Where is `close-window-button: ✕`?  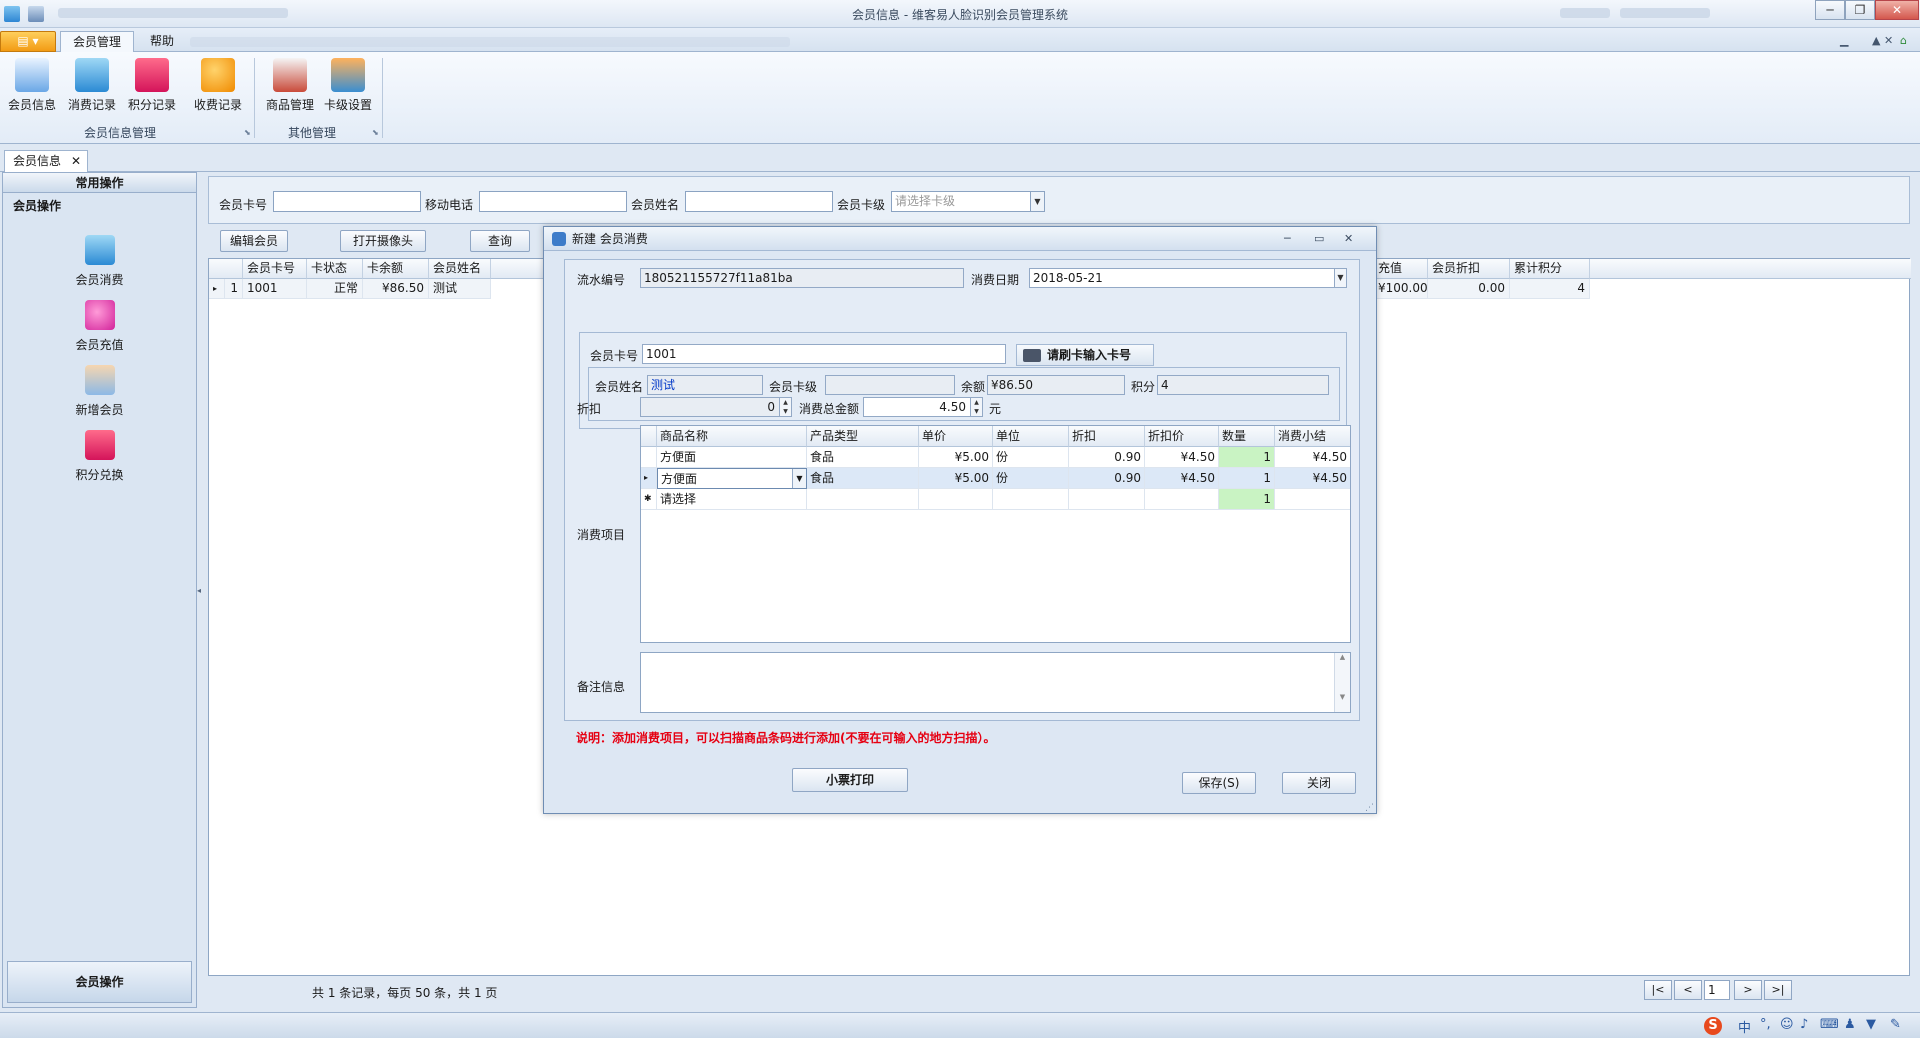
close-window-button: ✕ is located at coordinates (1897, 10).